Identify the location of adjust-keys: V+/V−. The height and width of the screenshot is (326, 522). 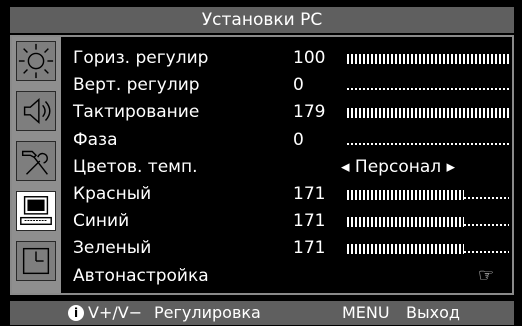
(115, 312).